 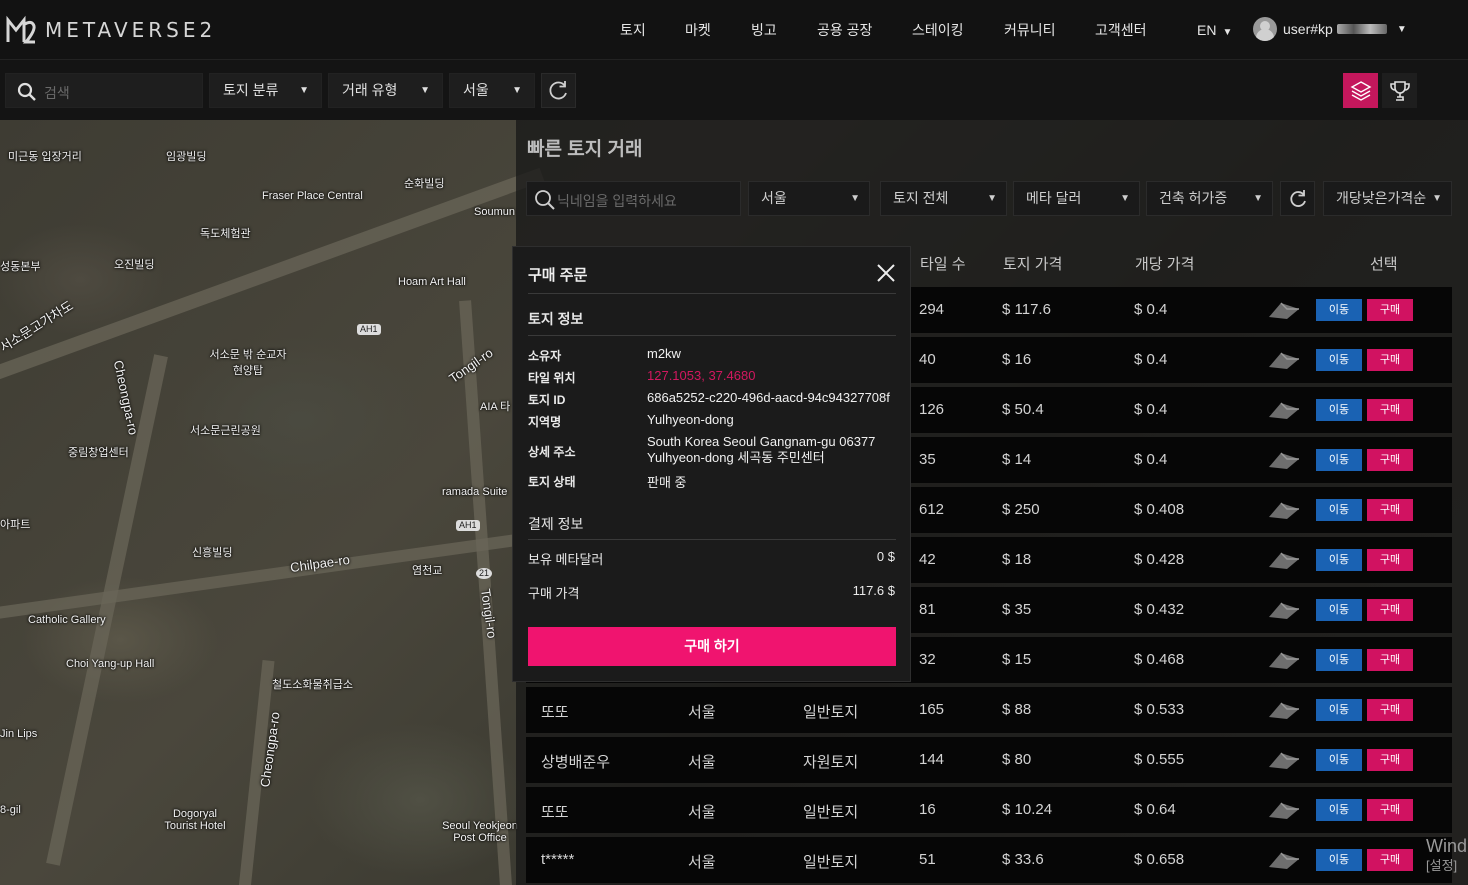 What do you see at coordinates (1121, 30) in the screenshot?
I see `nav-support: 고객센터` at bounding box center [1121, 30].